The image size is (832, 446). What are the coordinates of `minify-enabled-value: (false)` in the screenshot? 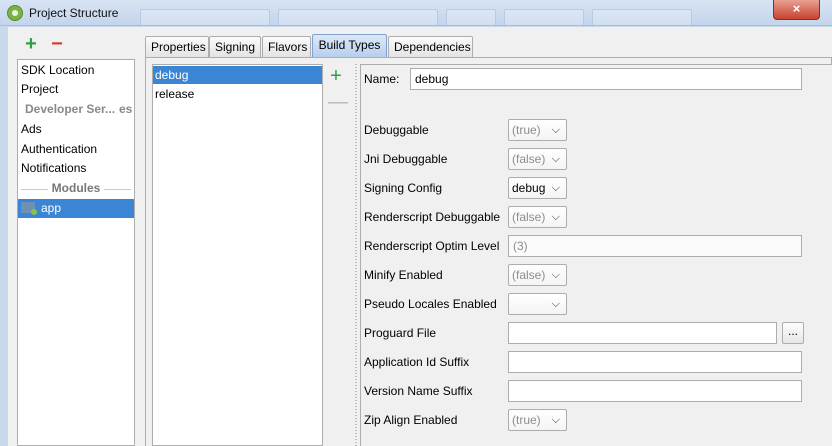 It's located at (529, 275).